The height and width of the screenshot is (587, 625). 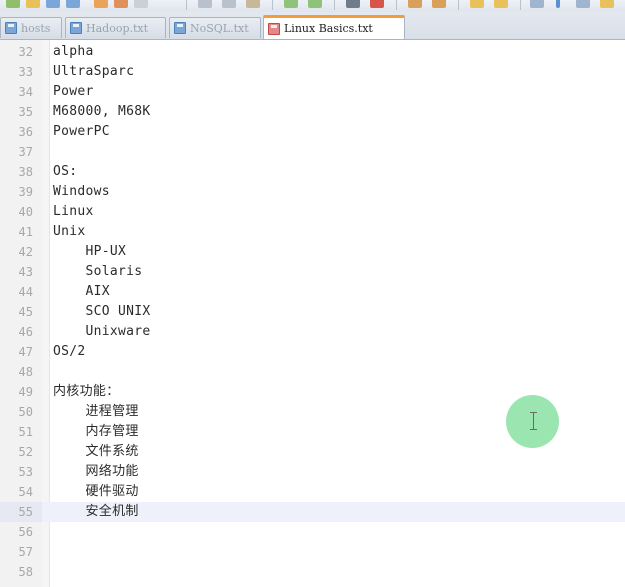 I want to click on line-number: 39, so click(x=25, y=192).